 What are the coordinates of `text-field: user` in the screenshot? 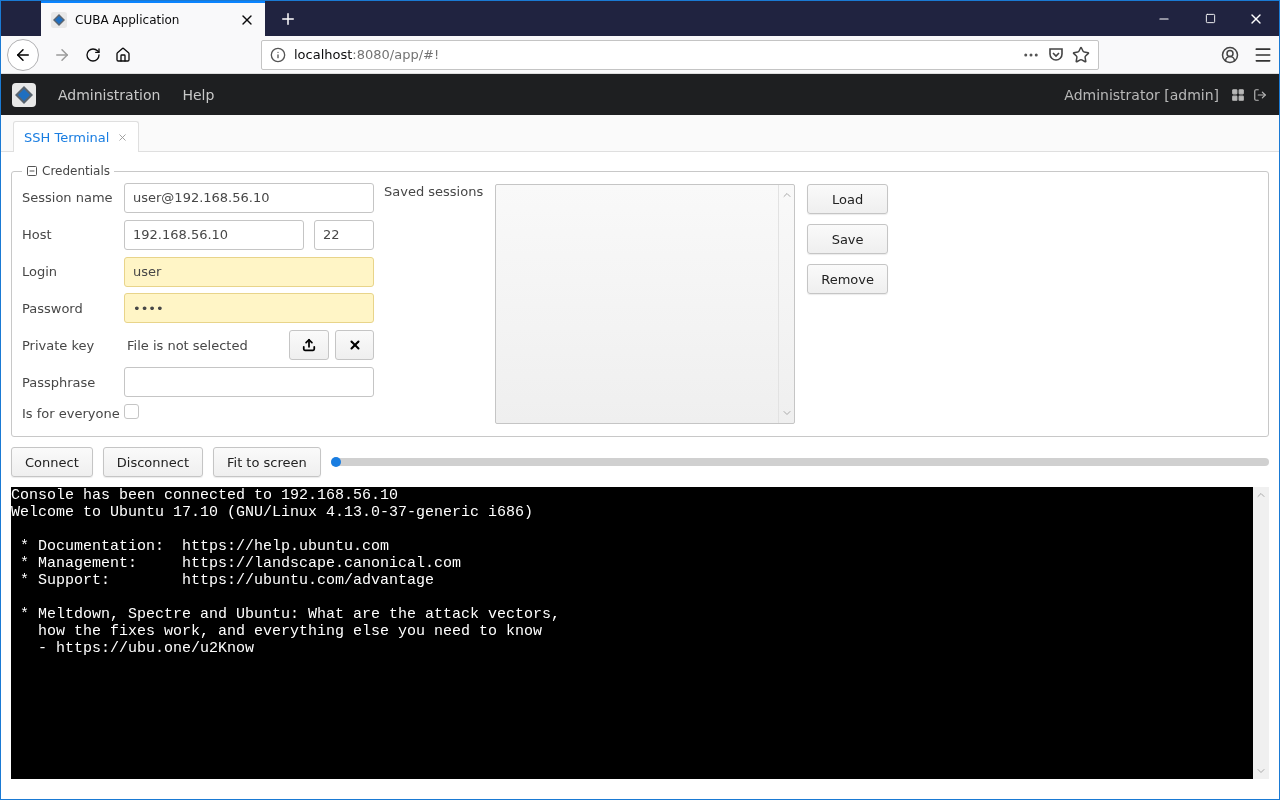 It's located at (249, 271).